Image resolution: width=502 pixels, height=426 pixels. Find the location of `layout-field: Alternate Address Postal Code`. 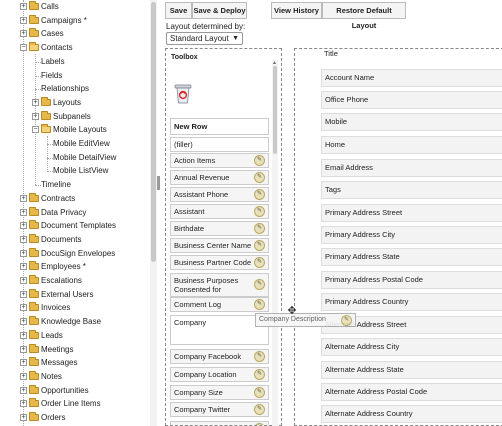

layout-field: Alternate Address Postal Code is located at coordinates (411, 392).